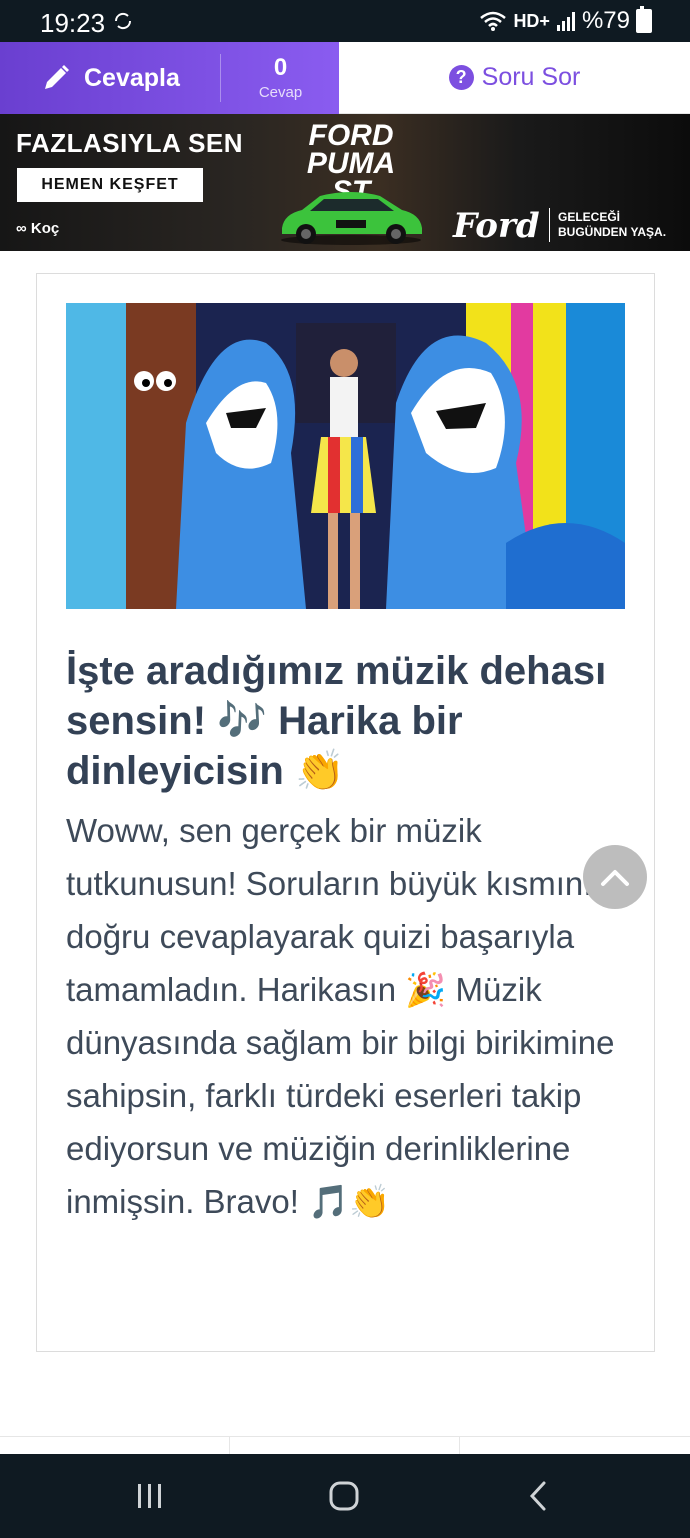 Image resolution: width=690 pixels, height=1538 pixels. Describe the element at coordinates (531, 77) in the screenshot. I see `ask-question-label: Soru Sor` at that location.